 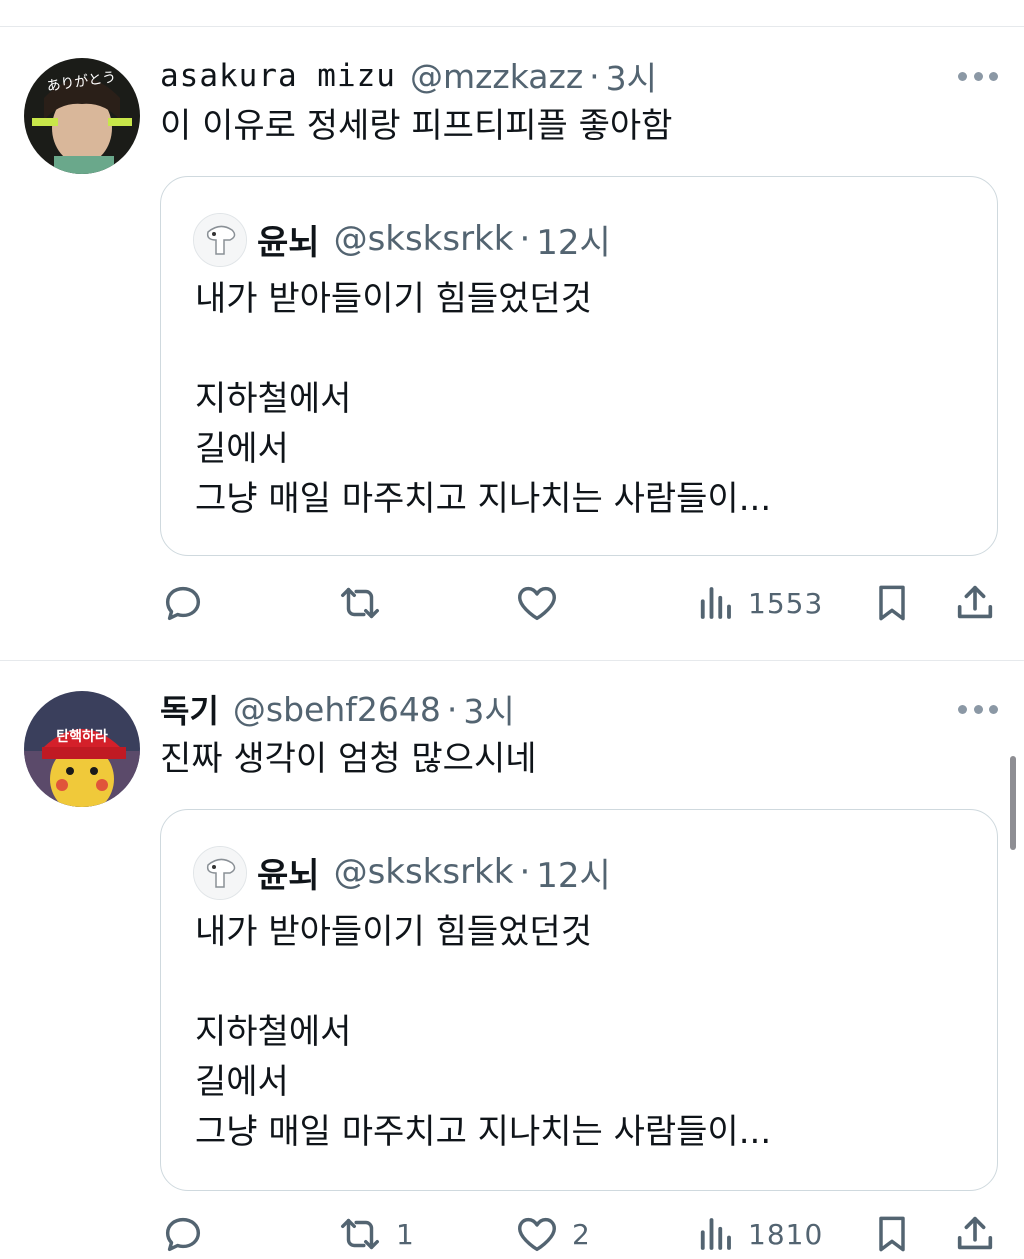 What do you see at coordinates (581, 1234) in the screenshot?
I see `like-count: 2` at bounding box center [581, 1234].